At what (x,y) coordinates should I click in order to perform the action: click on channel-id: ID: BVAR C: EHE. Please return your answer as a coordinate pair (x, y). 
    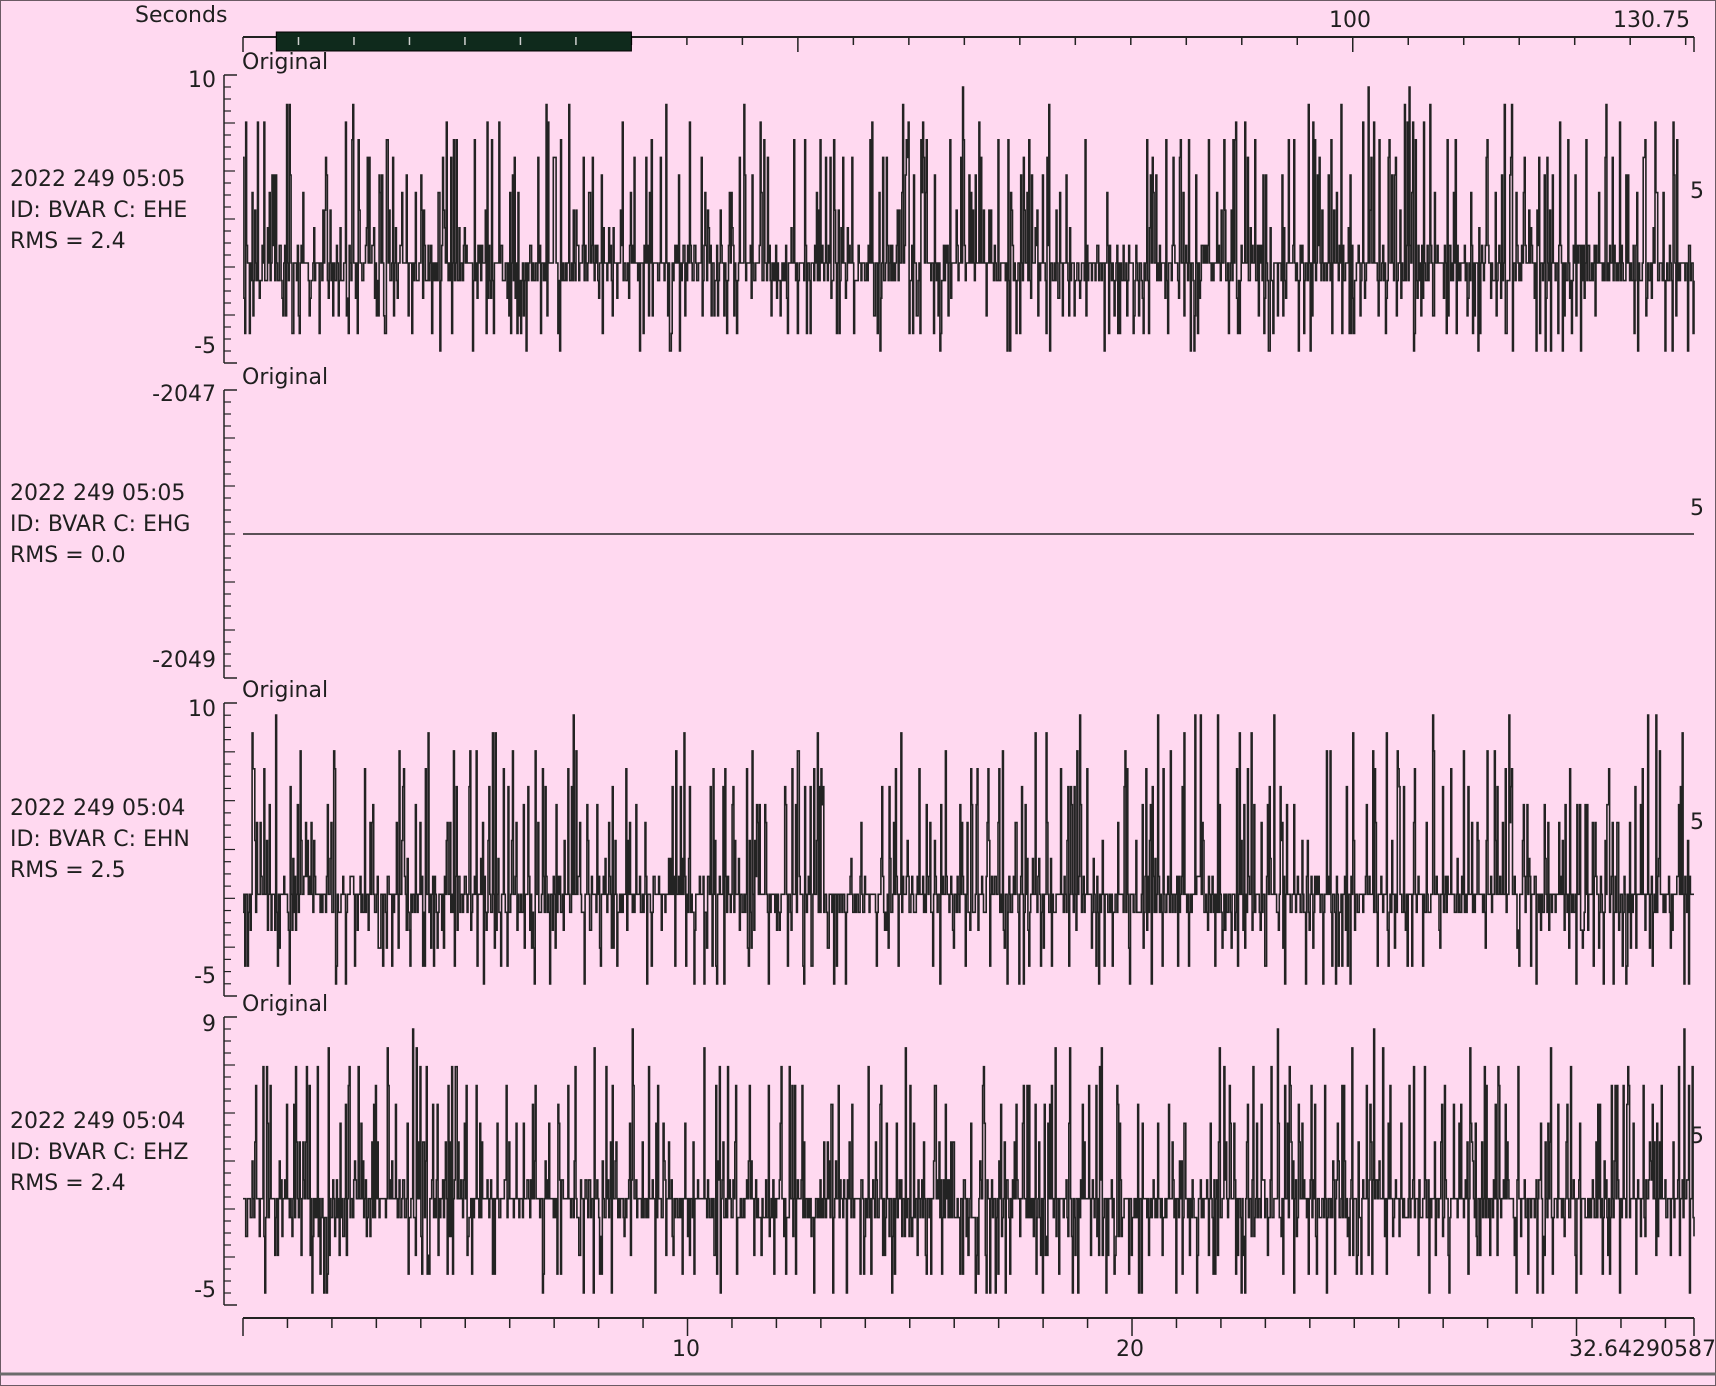
    Looking at the image, I should click on (98, 210).